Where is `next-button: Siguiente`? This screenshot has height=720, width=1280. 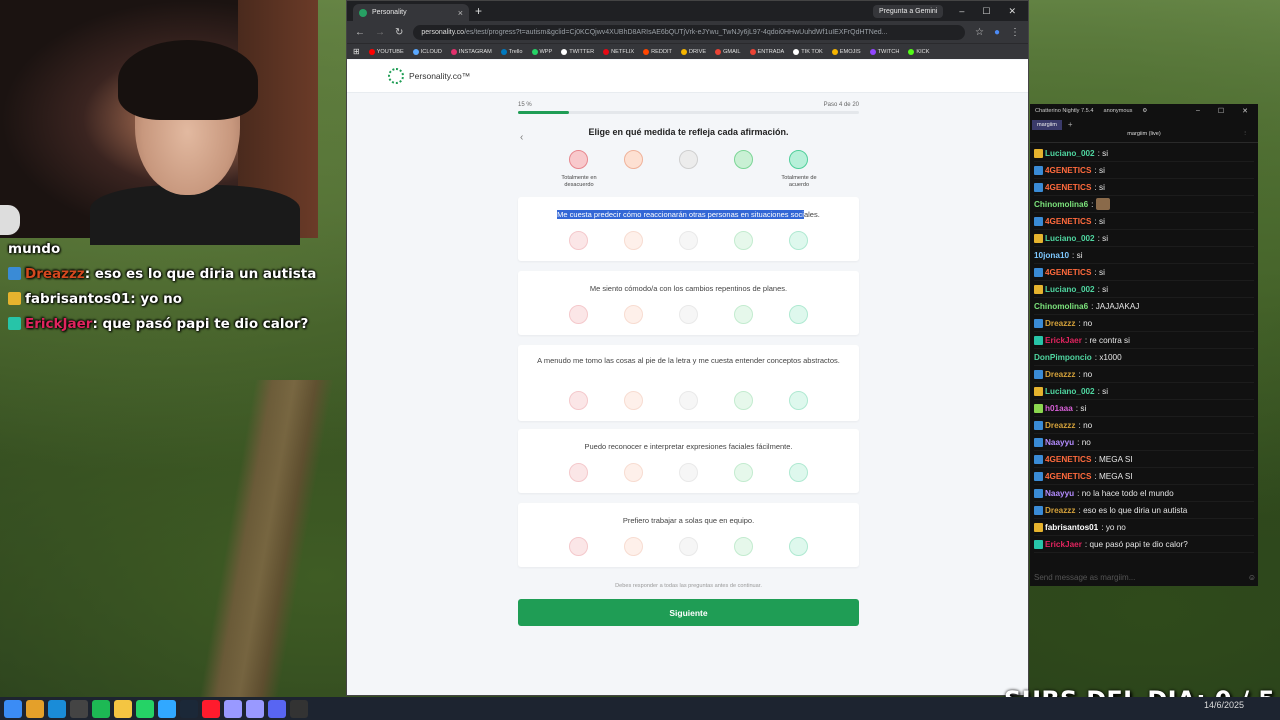
next-button: Siguiente is located at coordinates (688, 612).